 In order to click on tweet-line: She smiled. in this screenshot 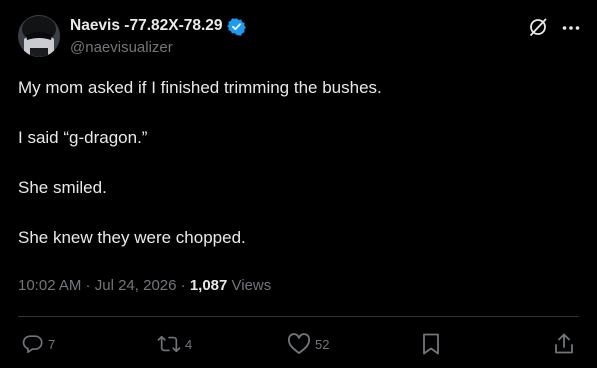, I will do `click(62, 187)`.